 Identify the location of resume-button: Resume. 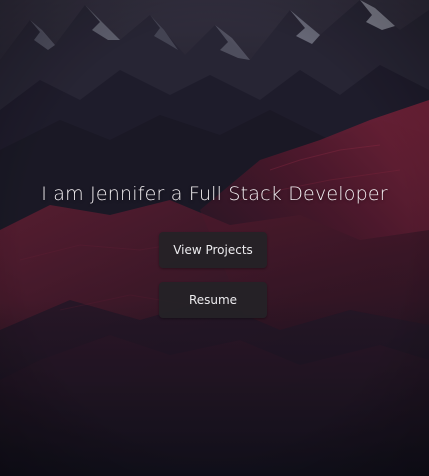
(213, 300).